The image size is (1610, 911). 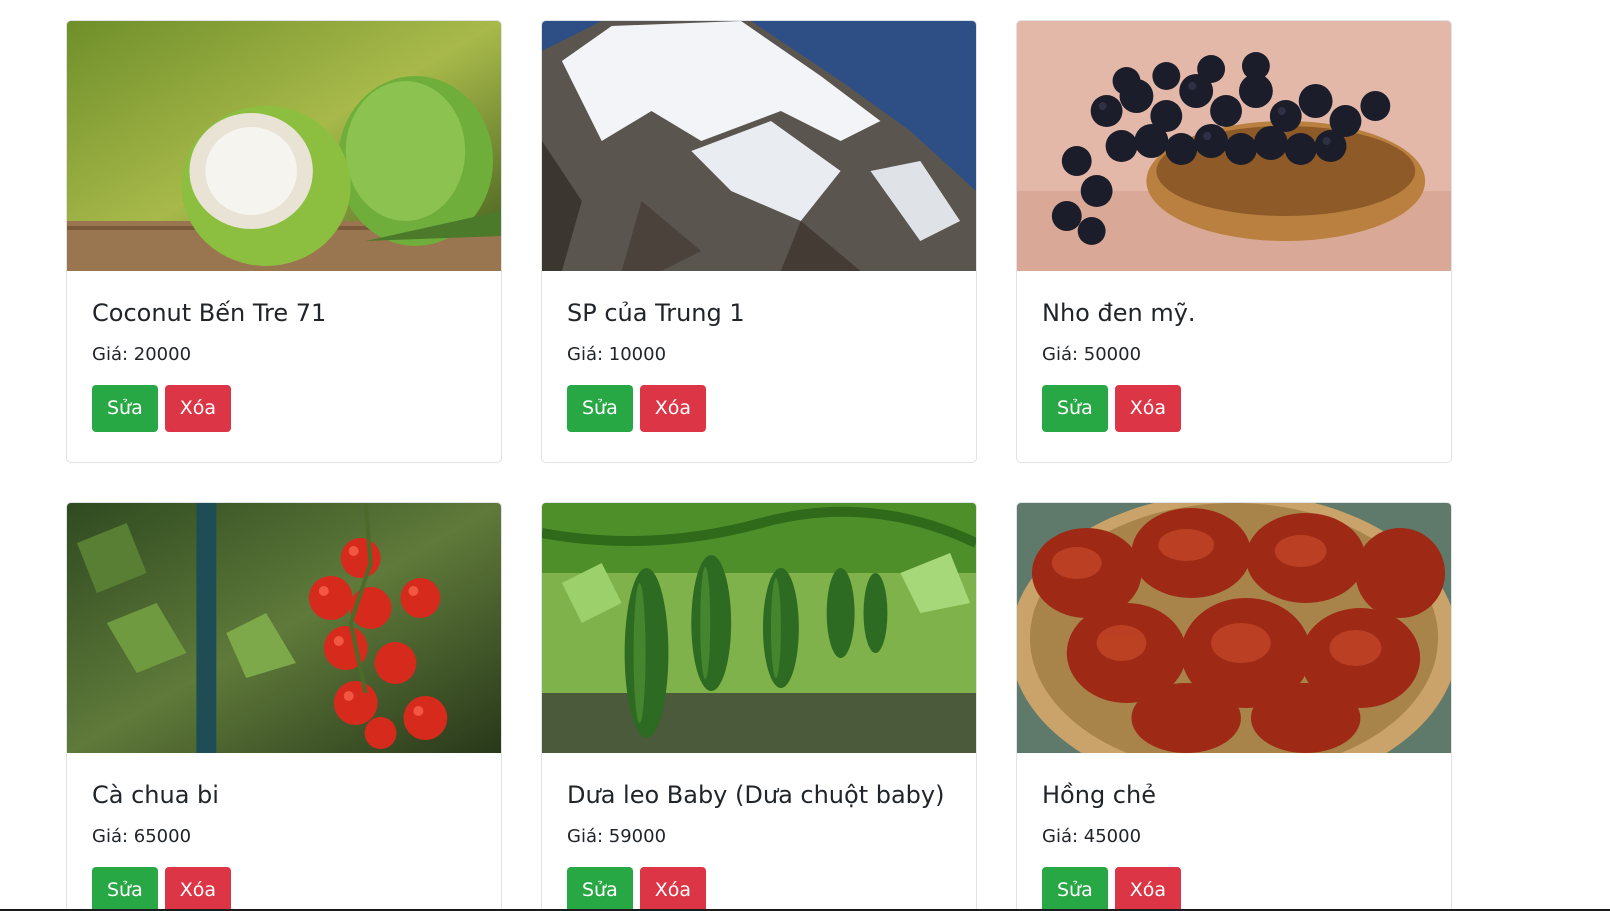 I want to click on product-price: Giá: 50000, so click(x=1092, y=354).